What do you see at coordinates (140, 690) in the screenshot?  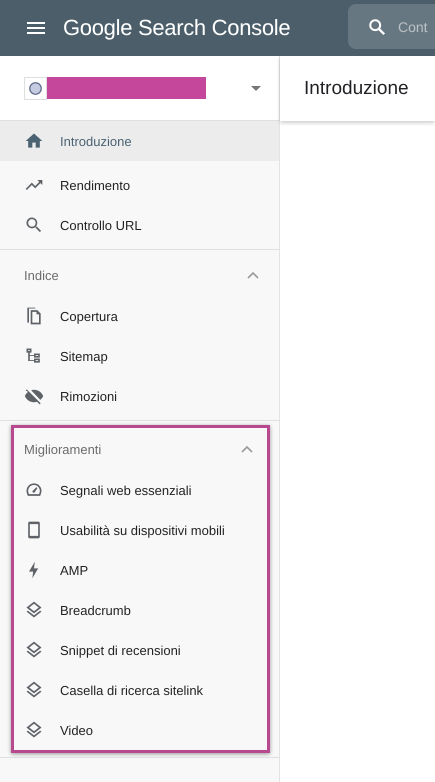 I see `nav-item: Casella di ricerca sitelink` at bounding box center [140, 690].